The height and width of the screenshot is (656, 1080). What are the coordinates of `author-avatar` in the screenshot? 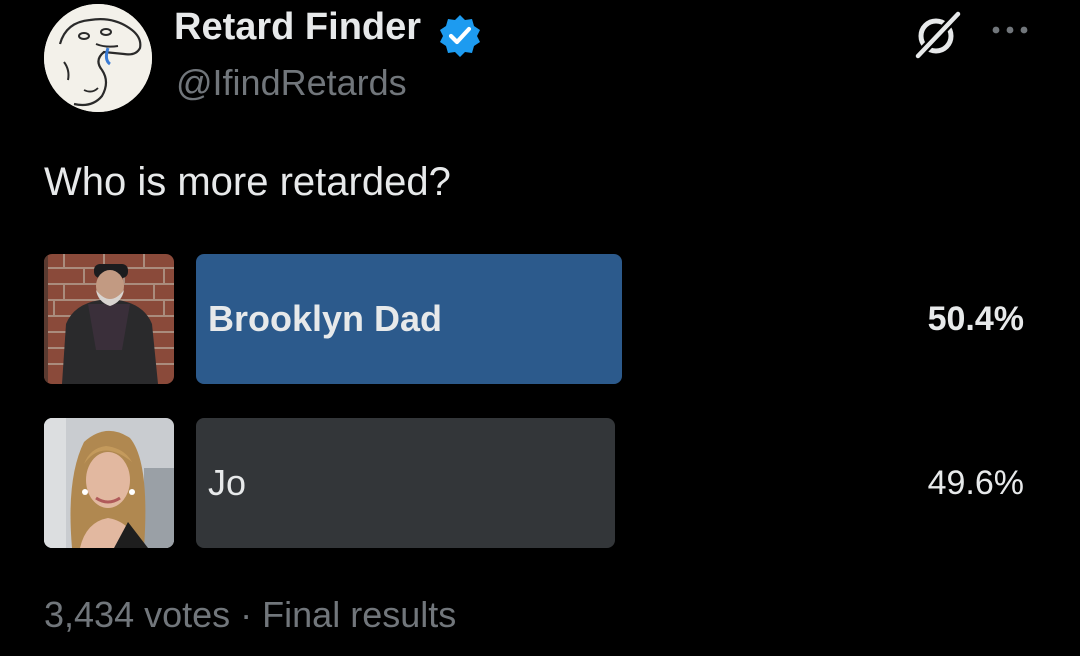 It's located at (98, 58).